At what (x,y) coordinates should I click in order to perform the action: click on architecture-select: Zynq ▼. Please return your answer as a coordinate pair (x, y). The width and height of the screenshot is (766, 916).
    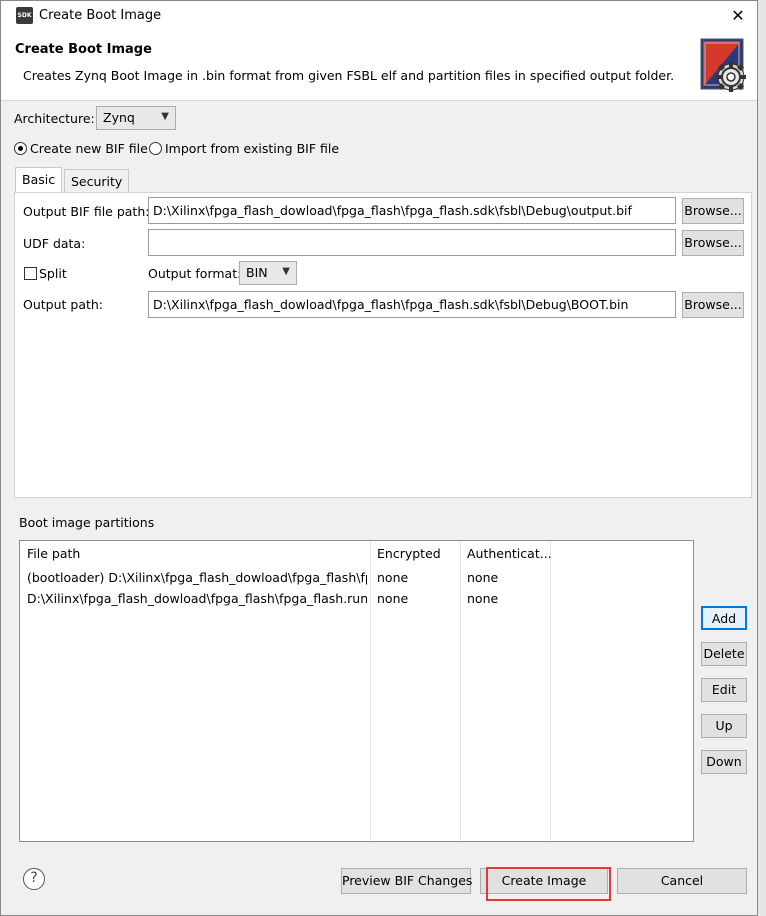
    Looking at the image, I should click on (136, 118).